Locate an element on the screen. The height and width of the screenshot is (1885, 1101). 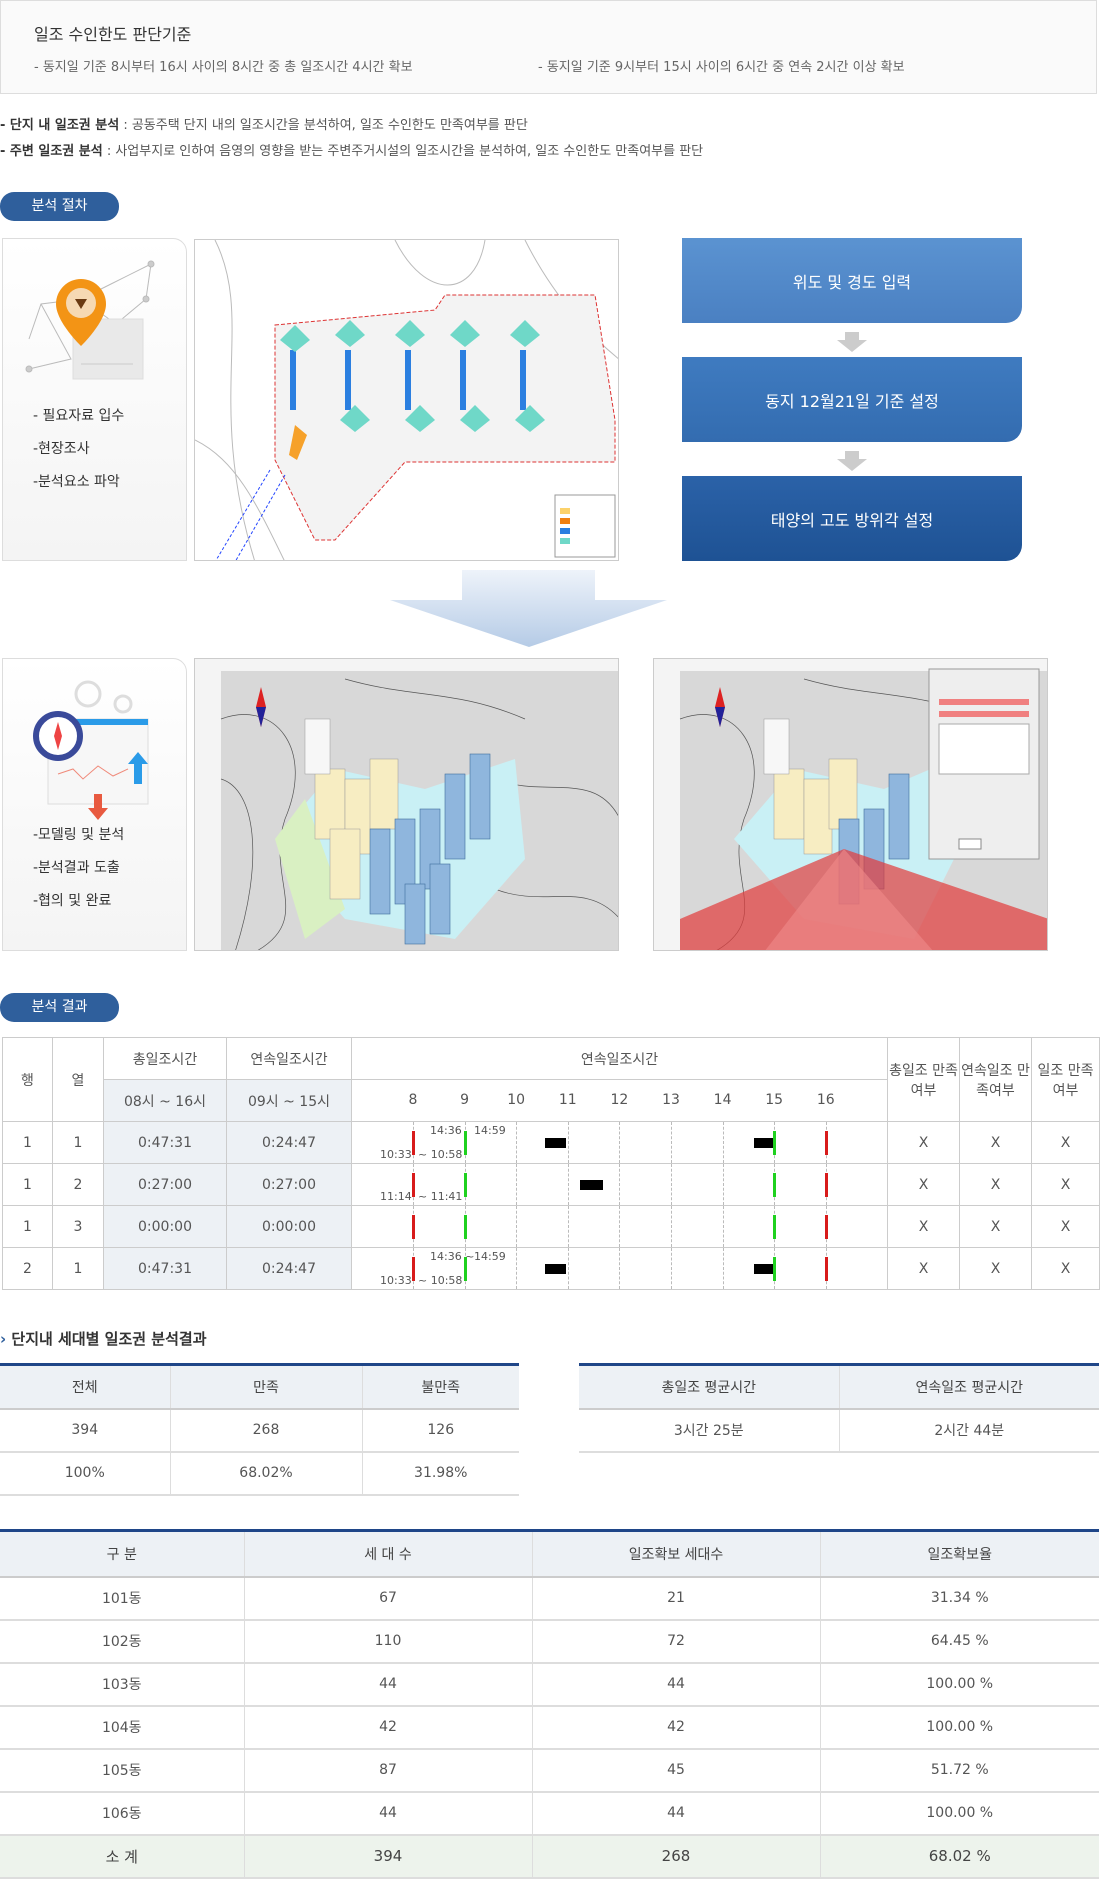
building-cell: 87 is located at coordinates (388, 1770).